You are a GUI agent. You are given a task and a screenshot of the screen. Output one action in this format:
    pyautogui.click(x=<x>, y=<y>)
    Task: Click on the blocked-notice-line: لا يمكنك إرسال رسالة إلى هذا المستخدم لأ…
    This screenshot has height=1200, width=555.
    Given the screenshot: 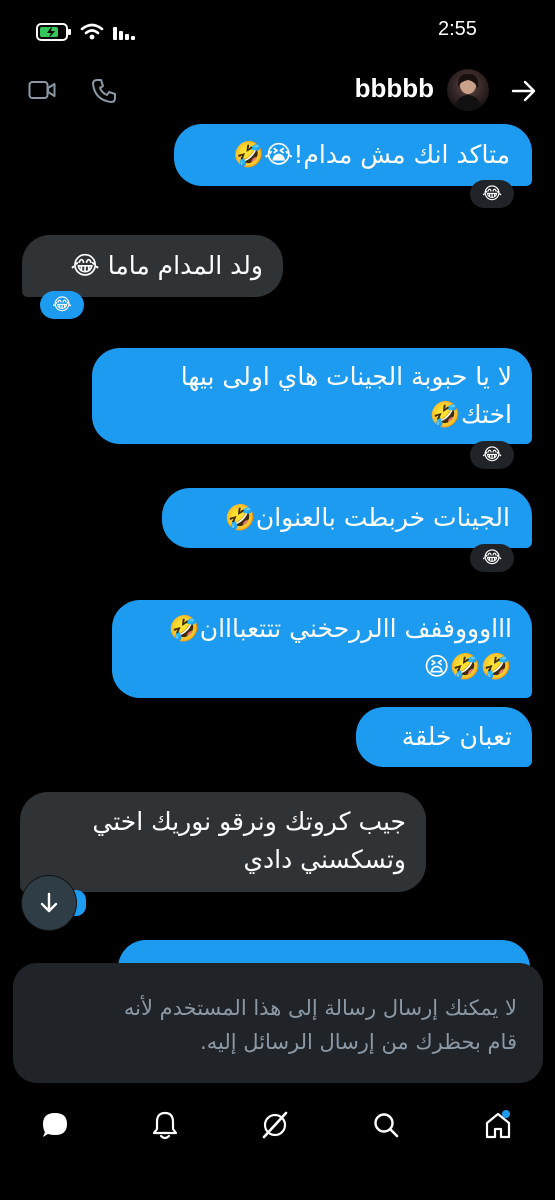 What is the action you would take?
    pyautogui.click(x=320, y=1008)
    